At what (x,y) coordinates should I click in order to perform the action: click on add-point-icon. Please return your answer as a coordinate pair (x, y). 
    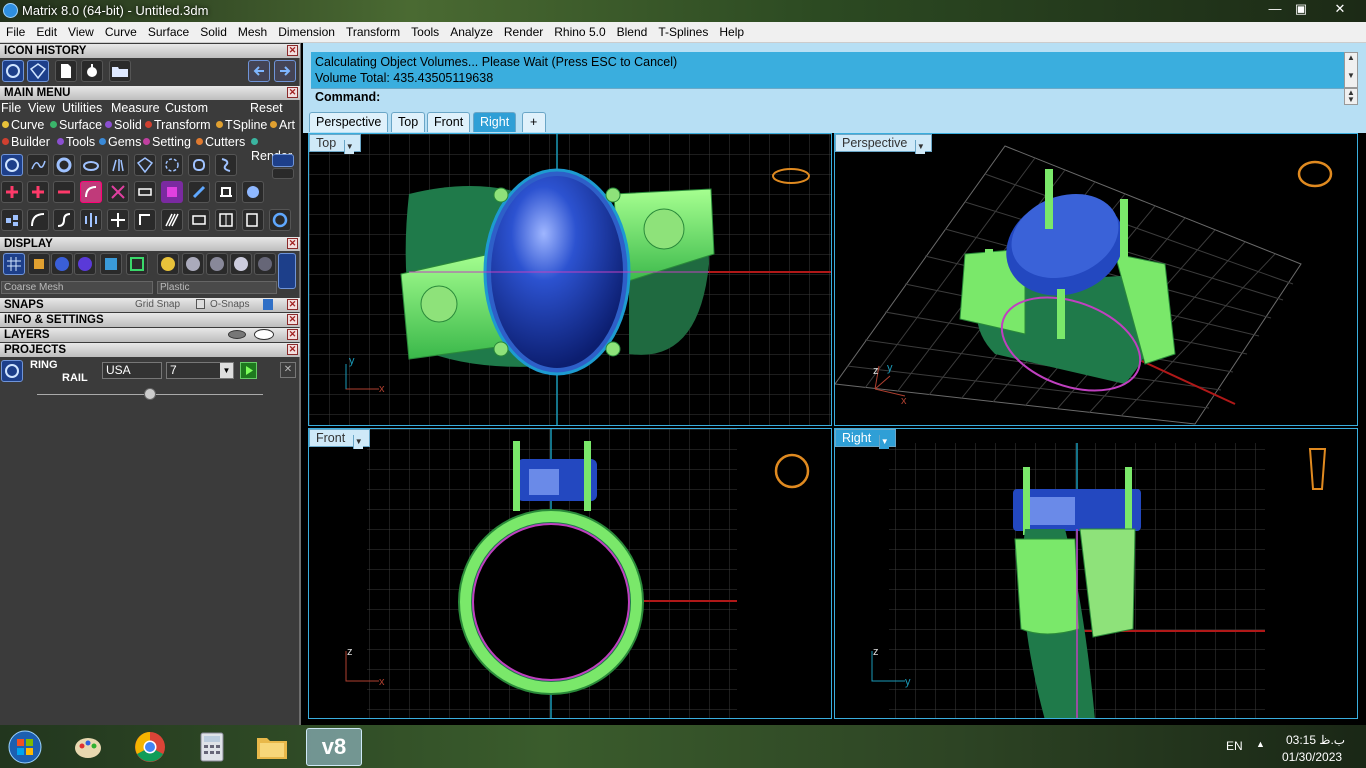
    Looking at the image, I should click on (12, 192).